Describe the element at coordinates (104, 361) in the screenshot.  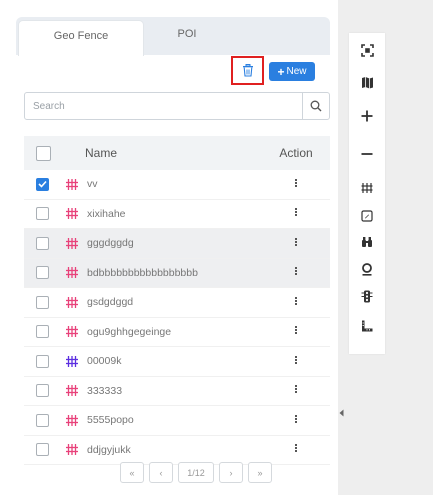
I see `fence-name: 00009k` at that location.